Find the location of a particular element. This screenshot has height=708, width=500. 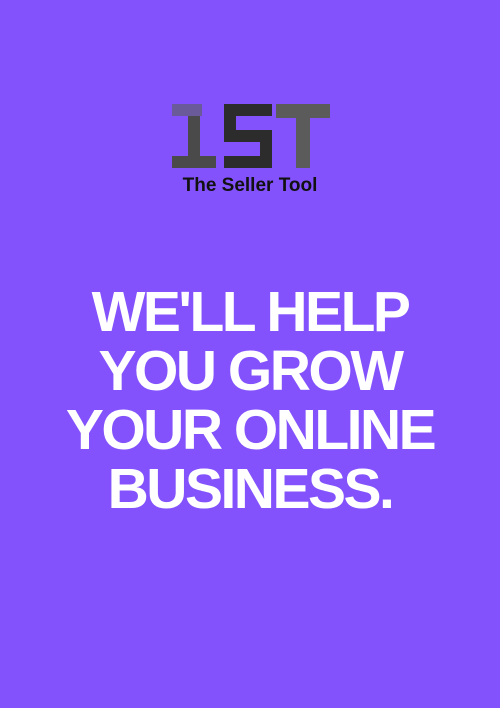

brand-name: The Seller Tool is located at coordinates (250, 185).